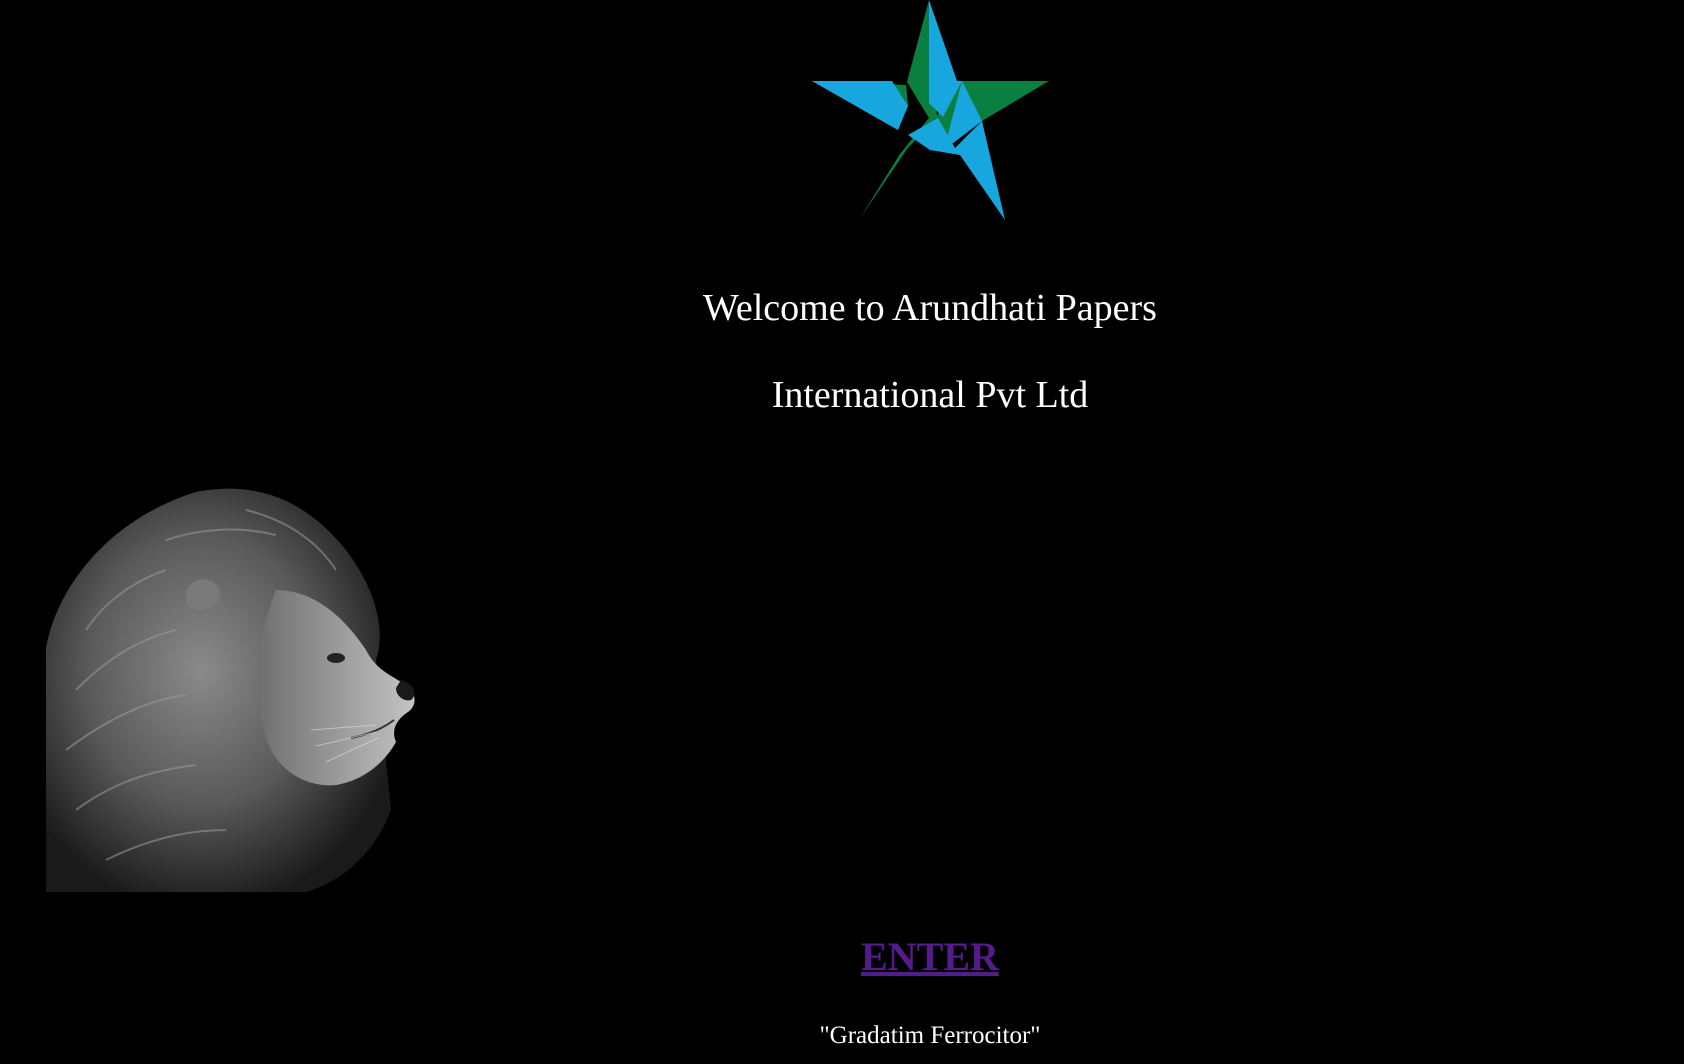 Image resolution: width=1684 pixels, height=1064 pixels. What do you see at coordinates (246, 686) in the screenshot?
I see `lion-profile-image` at bounding box center [246, 686].